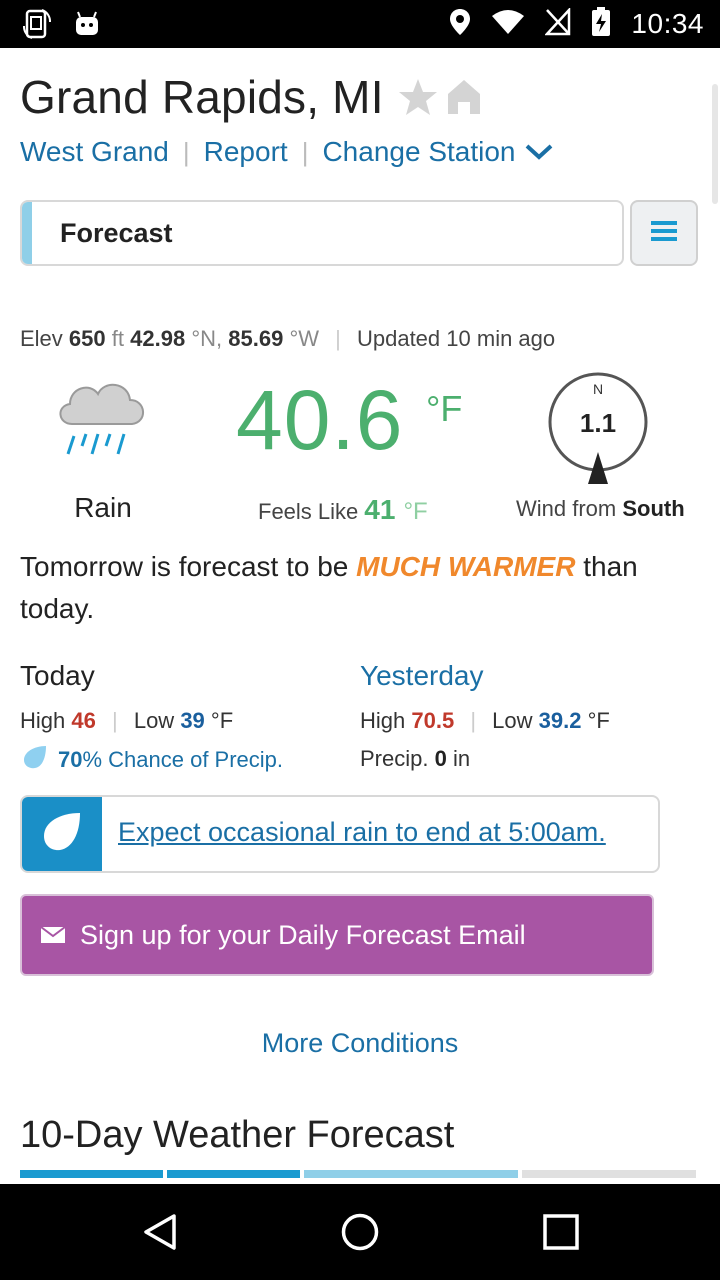 The width and height of the screenshot is (720, 1280). I want to click on ten-day-tabs, so click(360, 1177).